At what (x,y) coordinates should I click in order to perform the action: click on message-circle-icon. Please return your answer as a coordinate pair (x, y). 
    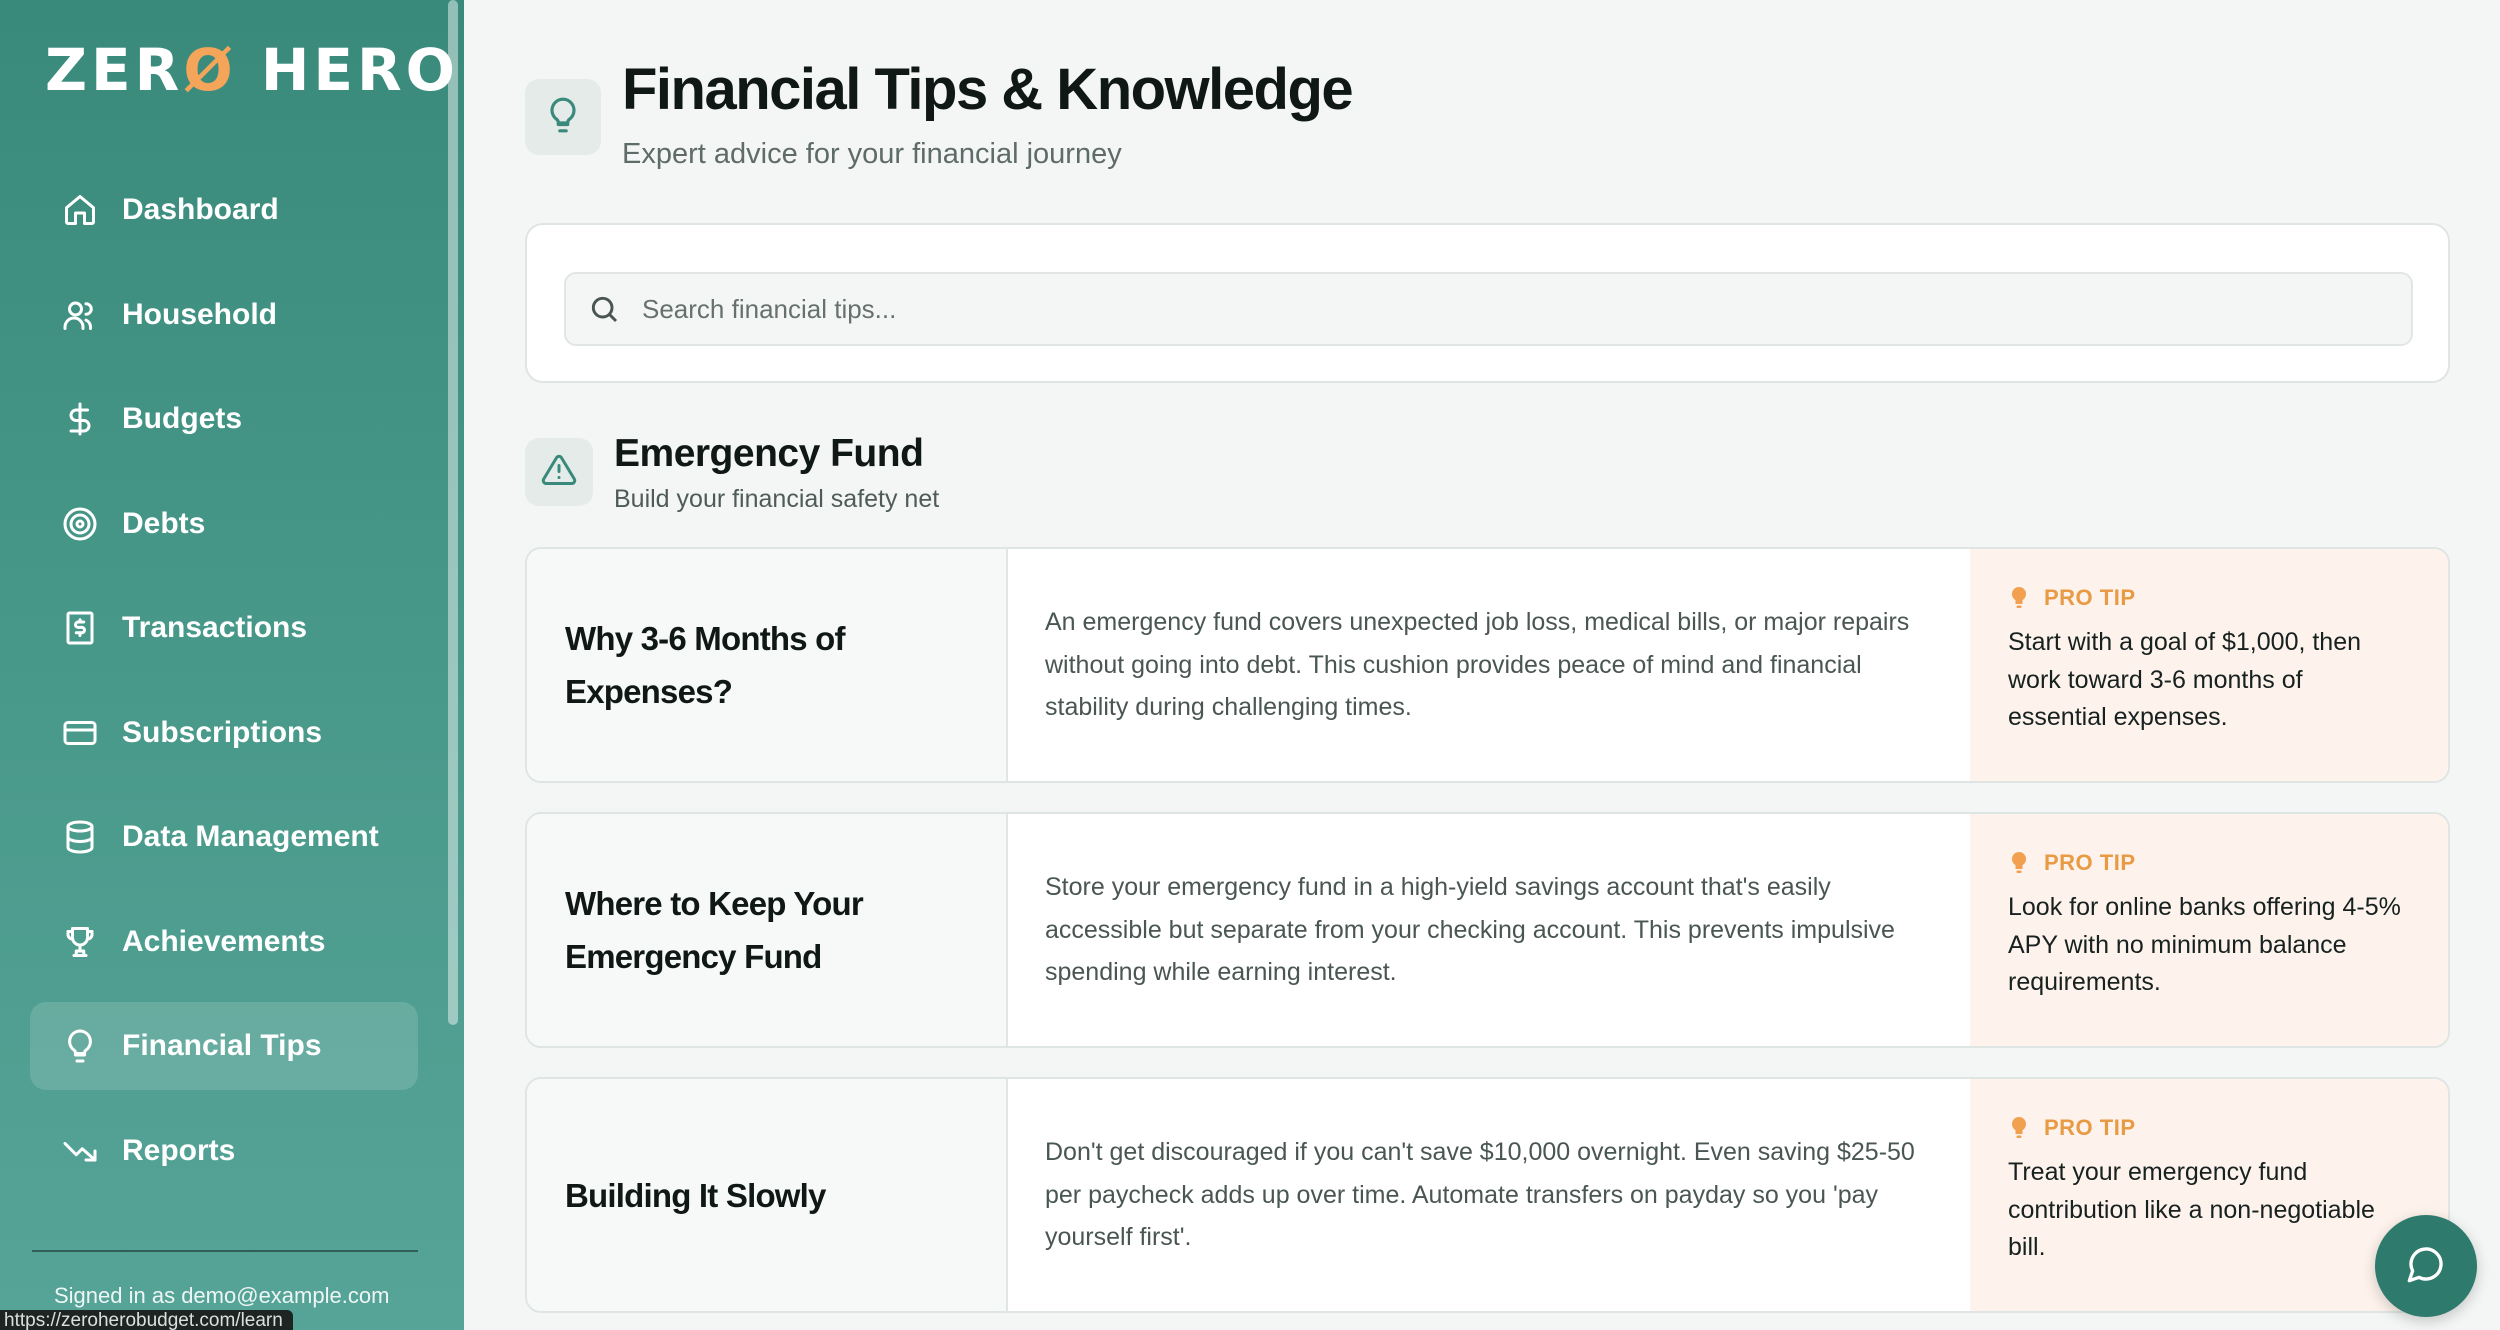
    Looking at the image, I should click on (2426, 1266).